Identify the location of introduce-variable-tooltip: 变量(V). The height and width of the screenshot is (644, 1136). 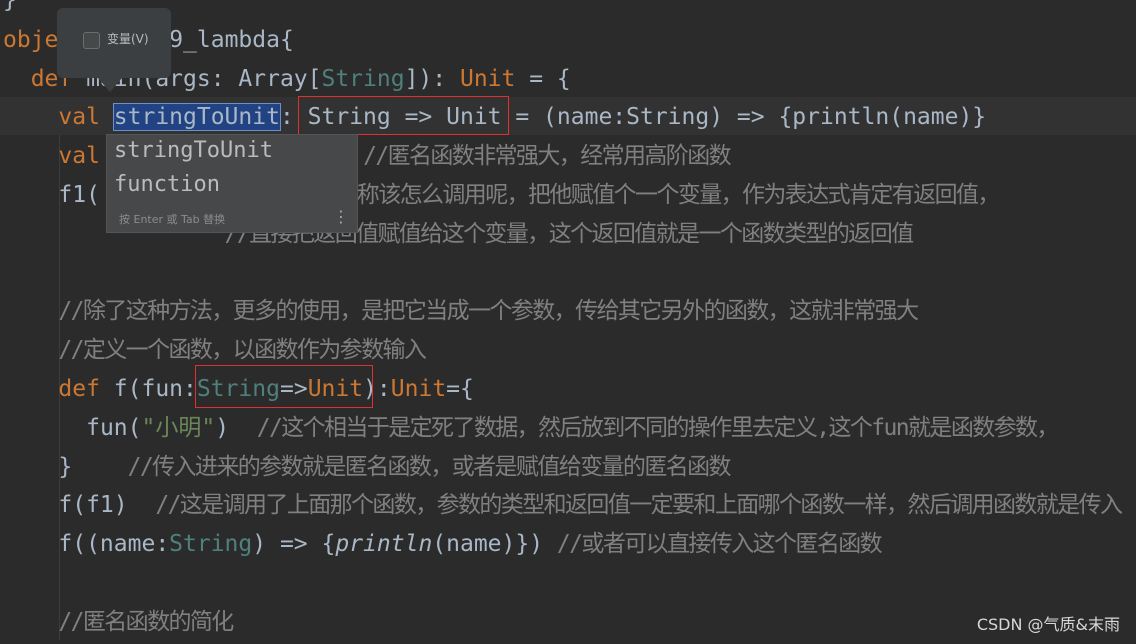
(114, 43).